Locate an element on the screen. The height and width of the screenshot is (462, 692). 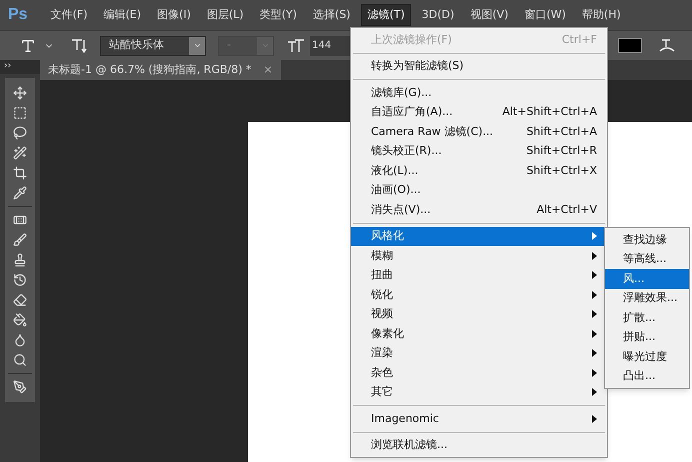
menu-option: 模糊 is located at coordinates (479, 256).